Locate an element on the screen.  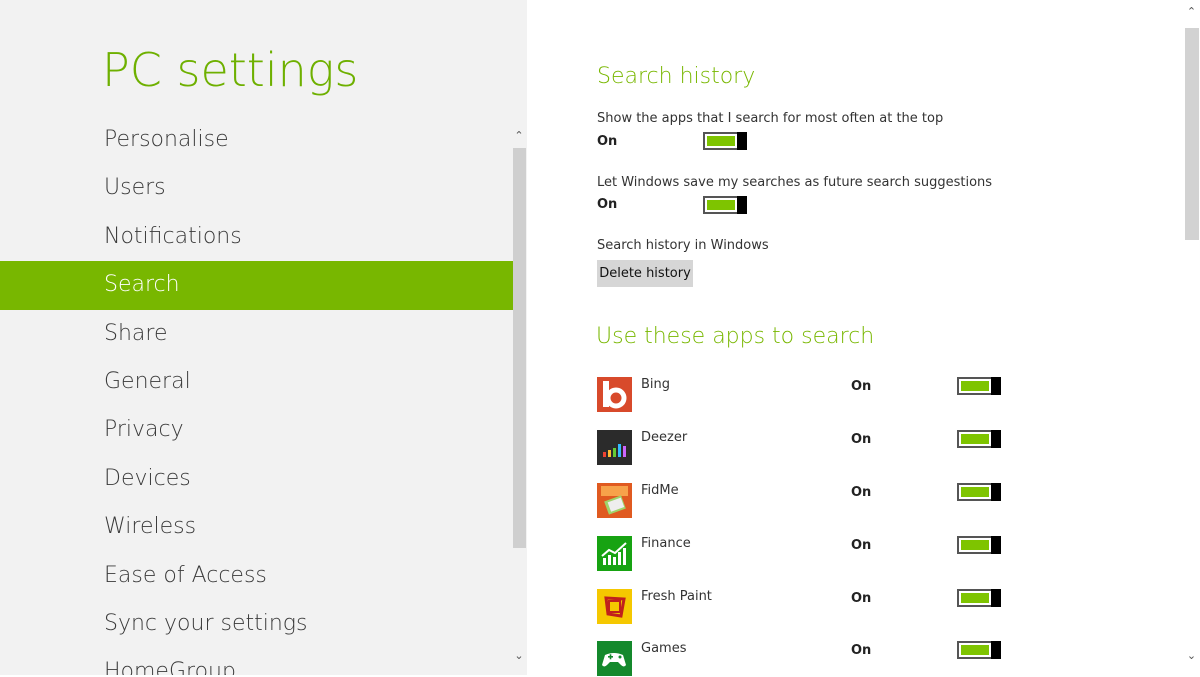
use-apps-heading: Use these apps to search is located at coordinates (735, 336).